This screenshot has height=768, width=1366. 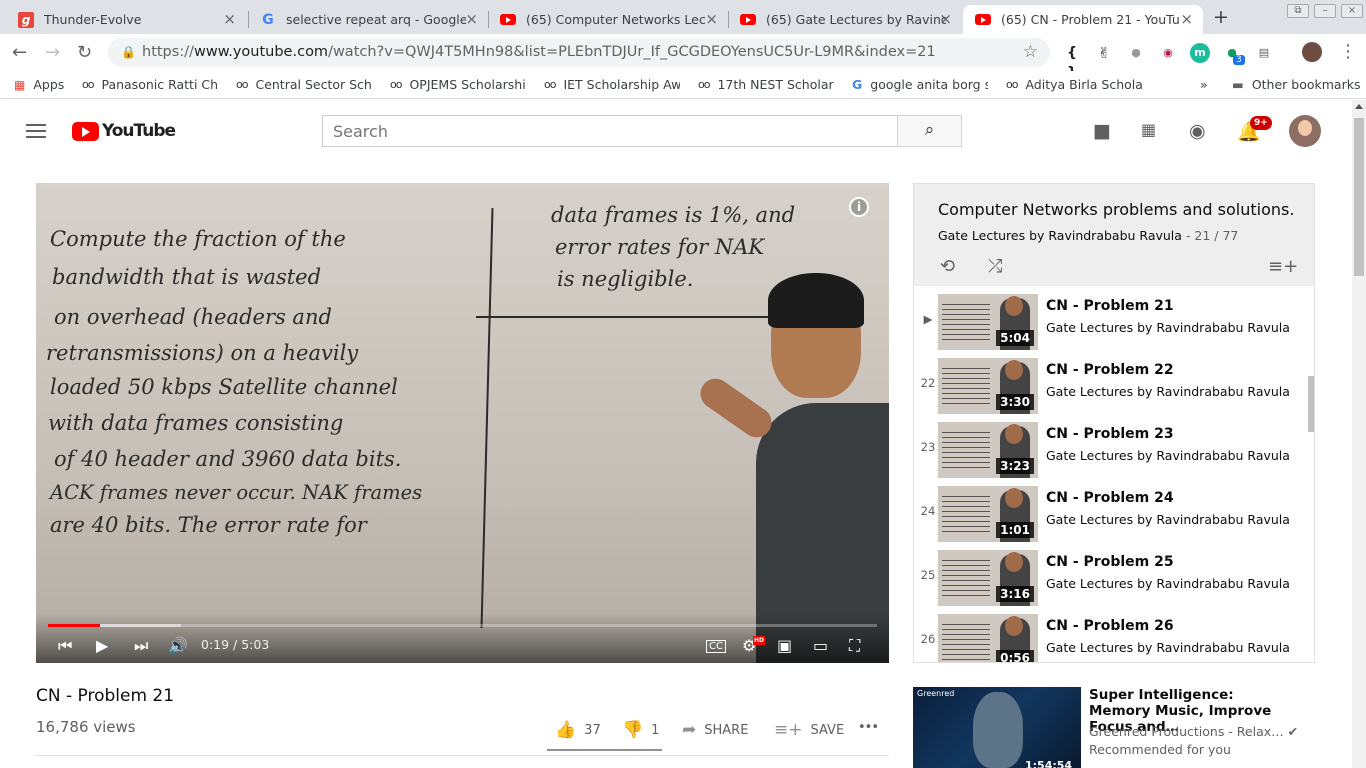 I want to click on like-button: 👍 37, so click(x=578, y=730).